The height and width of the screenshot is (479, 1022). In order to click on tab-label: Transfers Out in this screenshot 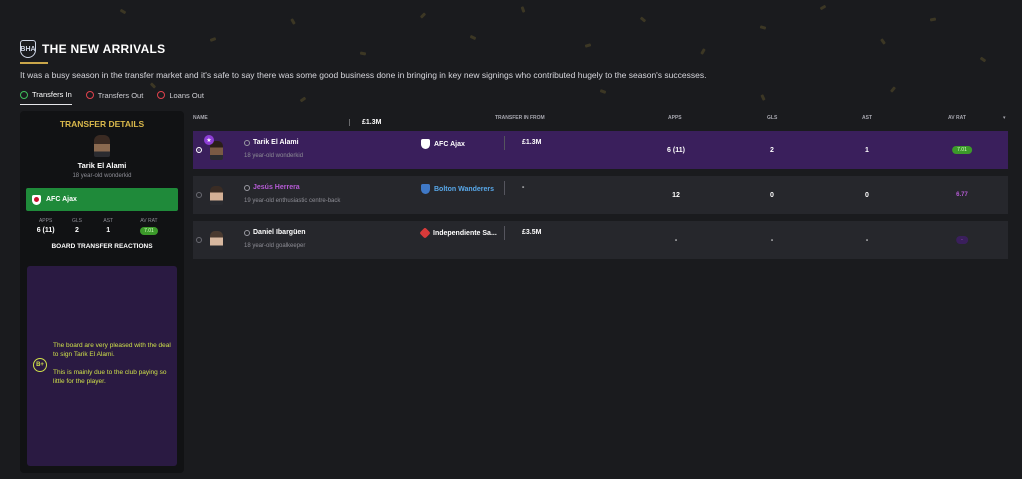, I will do `click(120, 95)`.